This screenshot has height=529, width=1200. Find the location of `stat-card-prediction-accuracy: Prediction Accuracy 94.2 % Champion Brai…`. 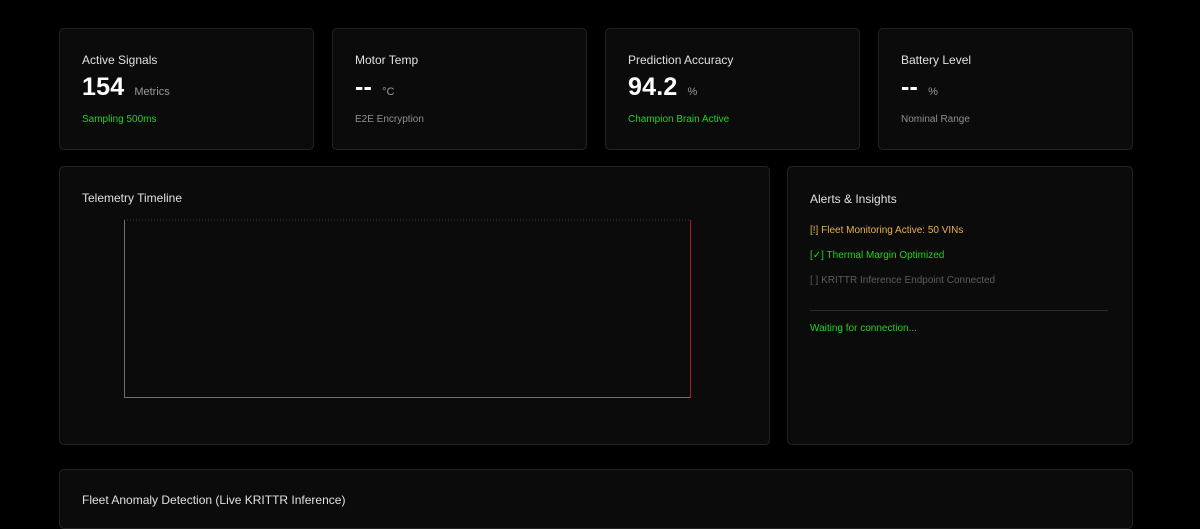

stat-card-prediction-accuracy: Prediction Accuracy 94.2 % Champion Brai… is located at coordinates (732, 89).